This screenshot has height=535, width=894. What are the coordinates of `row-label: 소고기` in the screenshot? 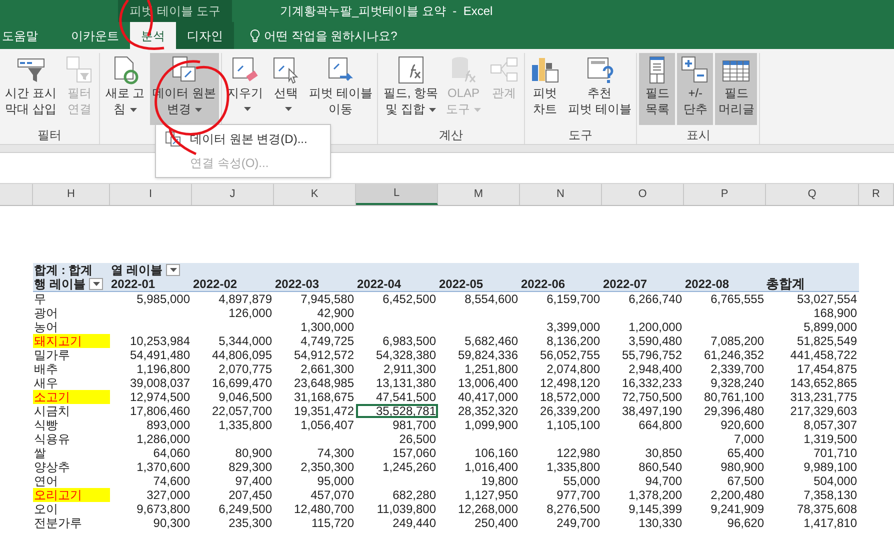 It's located at (71, 397).